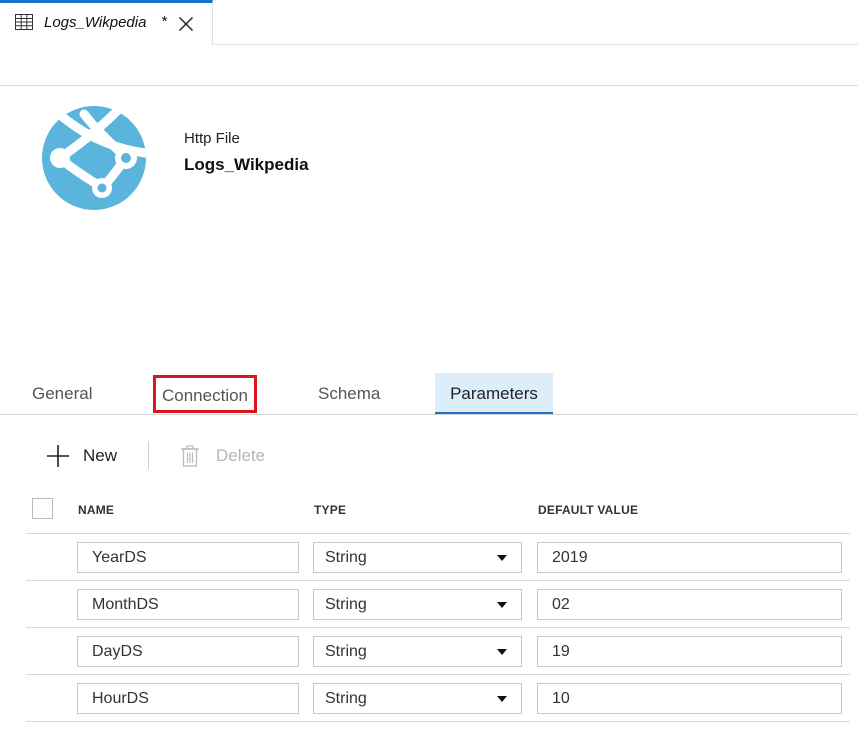 The width and height of the screenshot is (858, 731). I want to click on delete-parameter-button: Delete, so click(222, 456).